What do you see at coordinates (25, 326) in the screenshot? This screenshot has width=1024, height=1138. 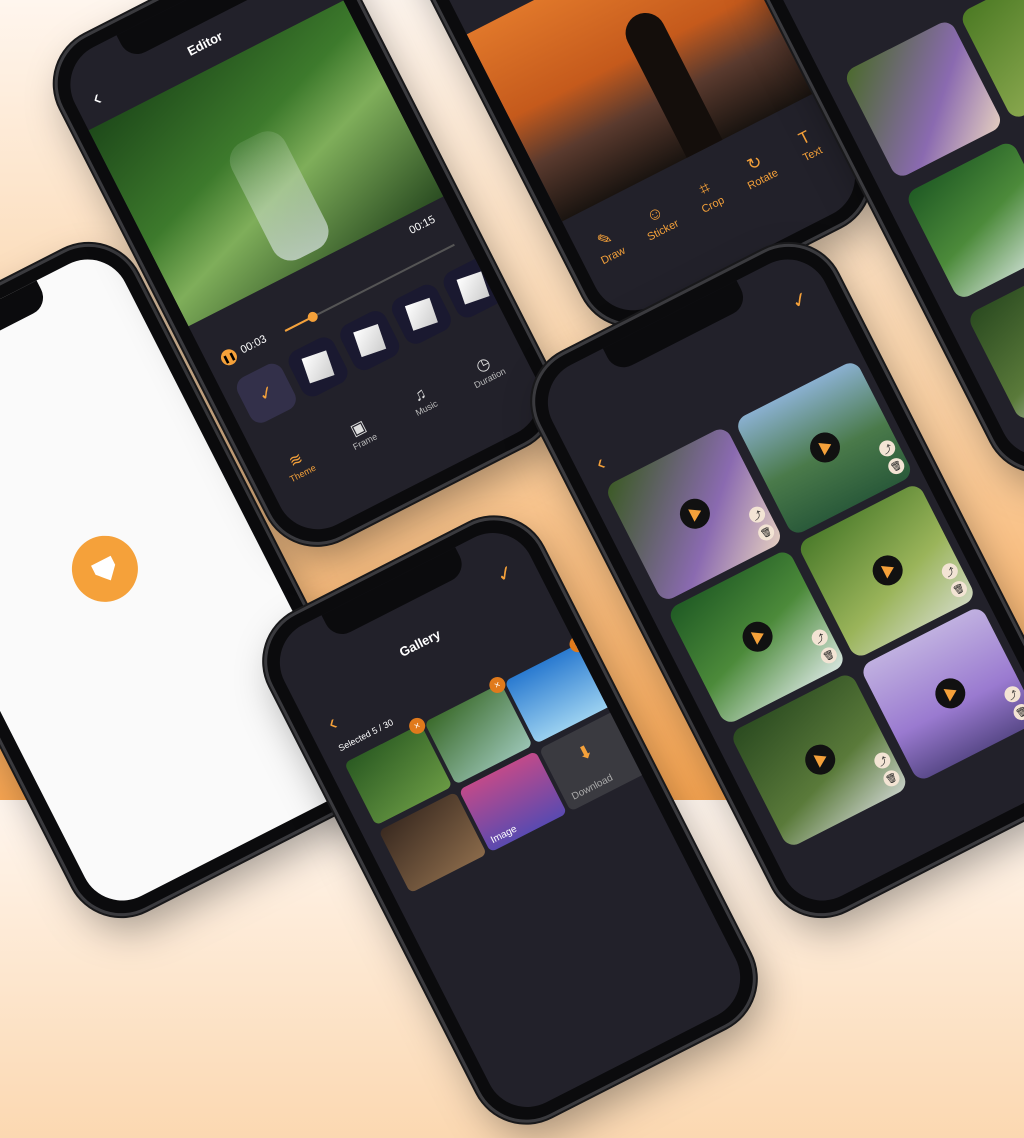 I see `notch` at bounding box center [25, 326].